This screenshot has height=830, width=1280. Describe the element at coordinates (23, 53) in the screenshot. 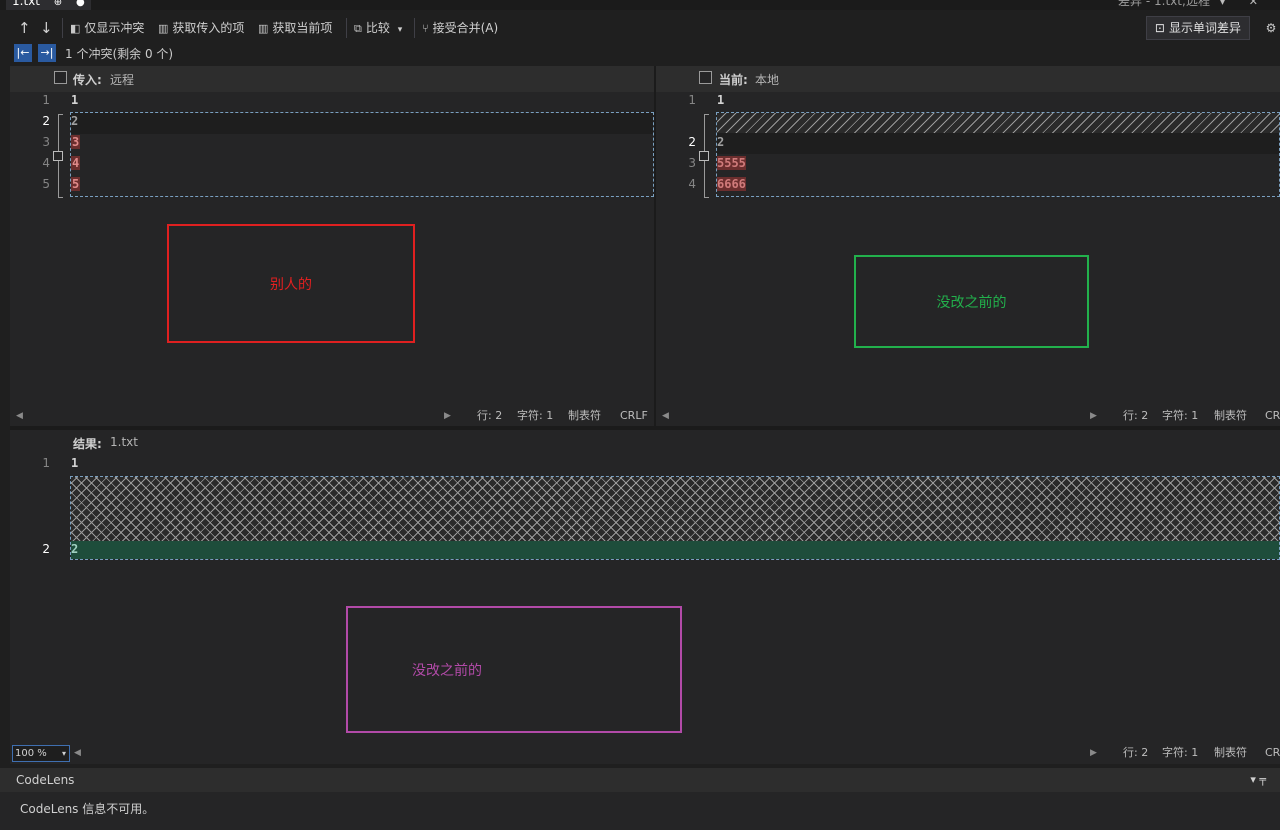

I see `first-conflict-button: |←` at that location.